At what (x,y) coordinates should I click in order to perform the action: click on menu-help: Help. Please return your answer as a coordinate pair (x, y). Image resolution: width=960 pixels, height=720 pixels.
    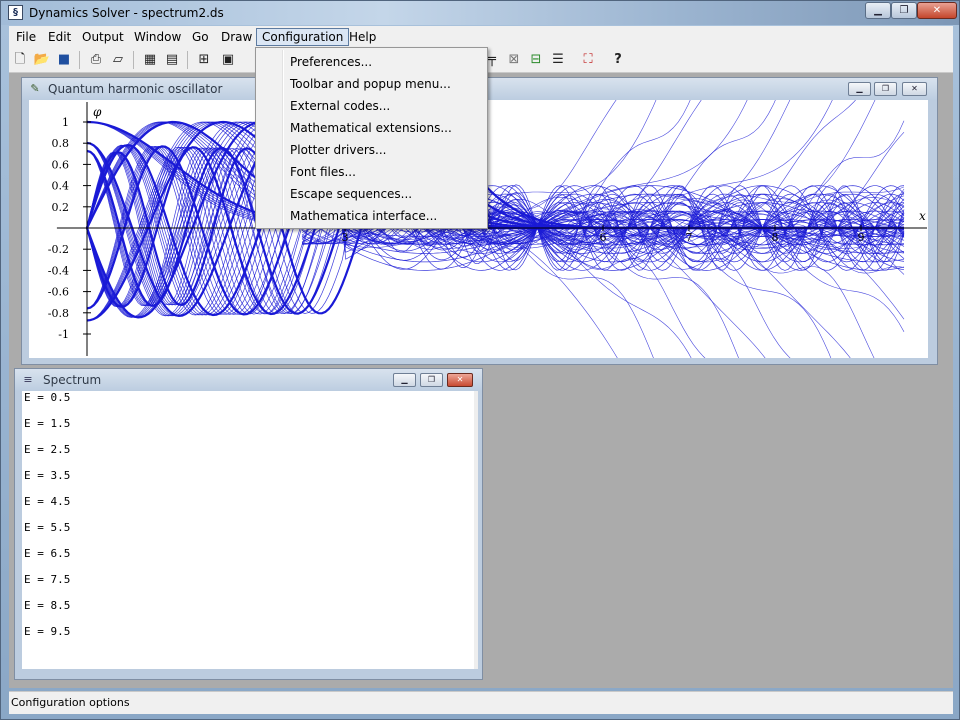
    Looking at the image, I should click on (362, 37).